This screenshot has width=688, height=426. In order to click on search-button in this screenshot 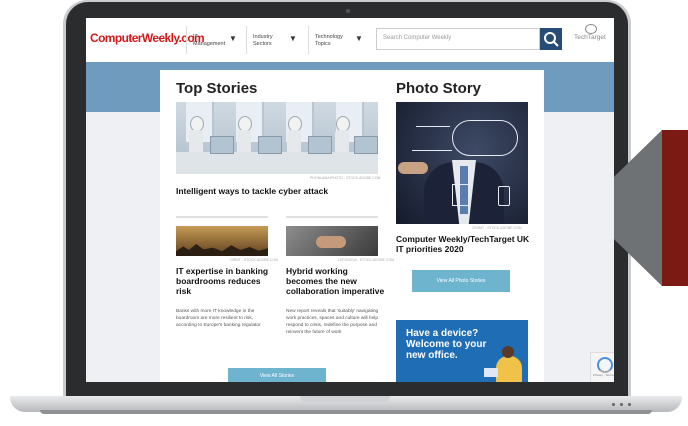, I will do `click(551, 39)`.